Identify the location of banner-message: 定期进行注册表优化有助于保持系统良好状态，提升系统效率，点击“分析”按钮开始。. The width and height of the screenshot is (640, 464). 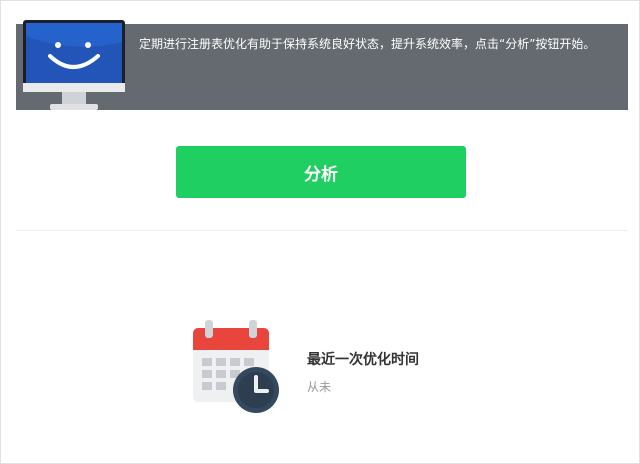
(367, 44).